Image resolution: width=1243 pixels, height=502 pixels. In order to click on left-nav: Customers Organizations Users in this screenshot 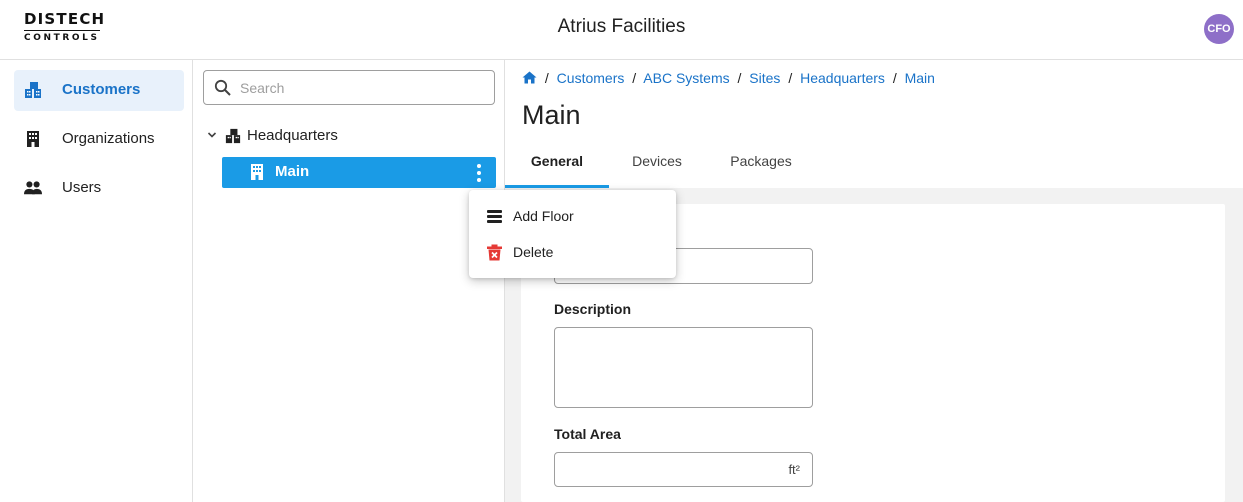, I will do `click(96, 281)`.